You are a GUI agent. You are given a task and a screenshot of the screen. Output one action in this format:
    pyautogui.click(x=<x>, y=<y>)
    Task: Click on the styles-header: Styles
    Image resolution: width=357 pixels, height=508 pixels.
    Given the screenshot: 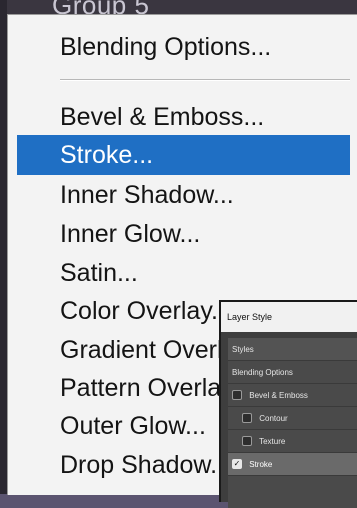 What is the action you would take?
    pyautogui.click(x=292, y=349)
    